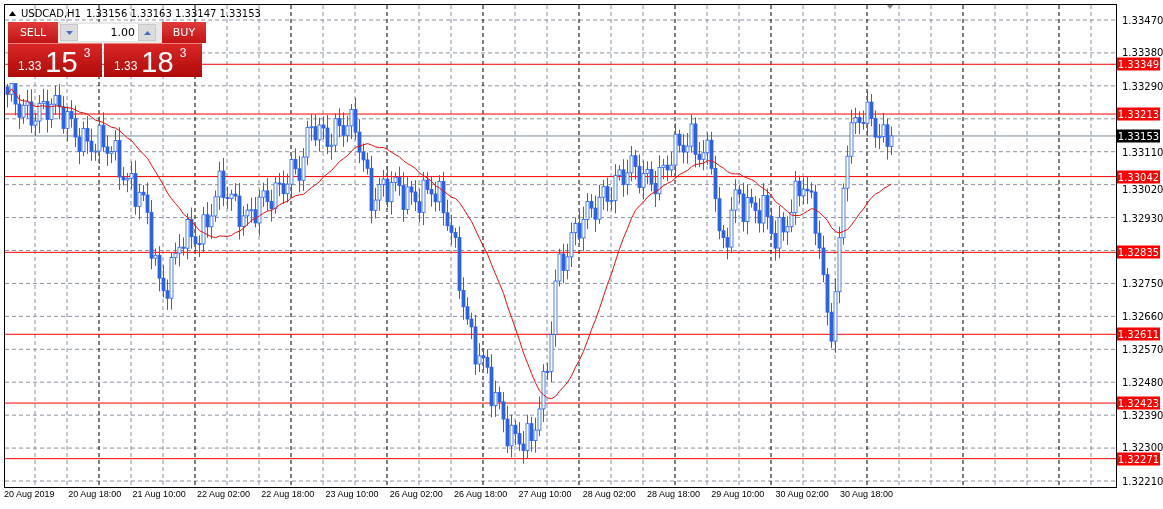 This screenshot has width=1163, height=509. What do you see at coordinates (1142, 447) in the screenshot?
I see `price-label: 1.32300` at bounding box center [1142, 447].